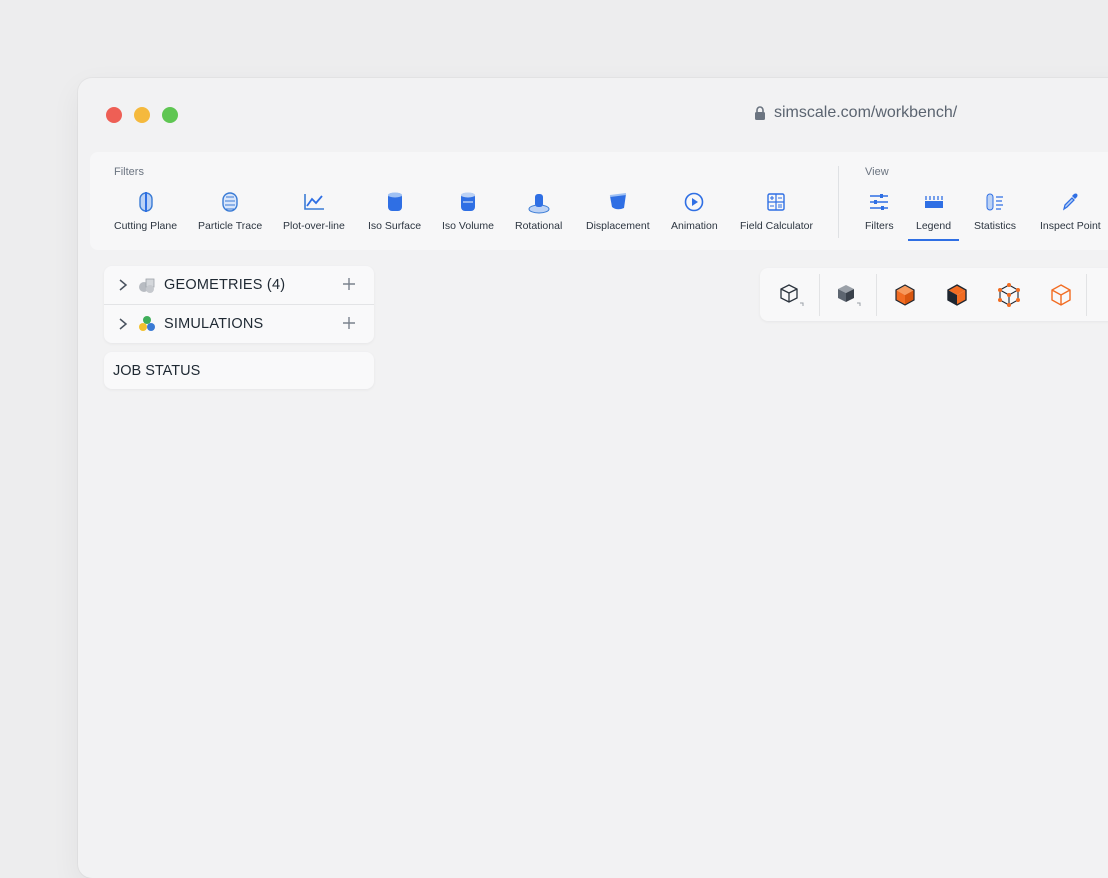  What do you see at coordinates (933, 215) in the screenshot?
I see `tool-legend: Legend` at bounding box center [933, 215].